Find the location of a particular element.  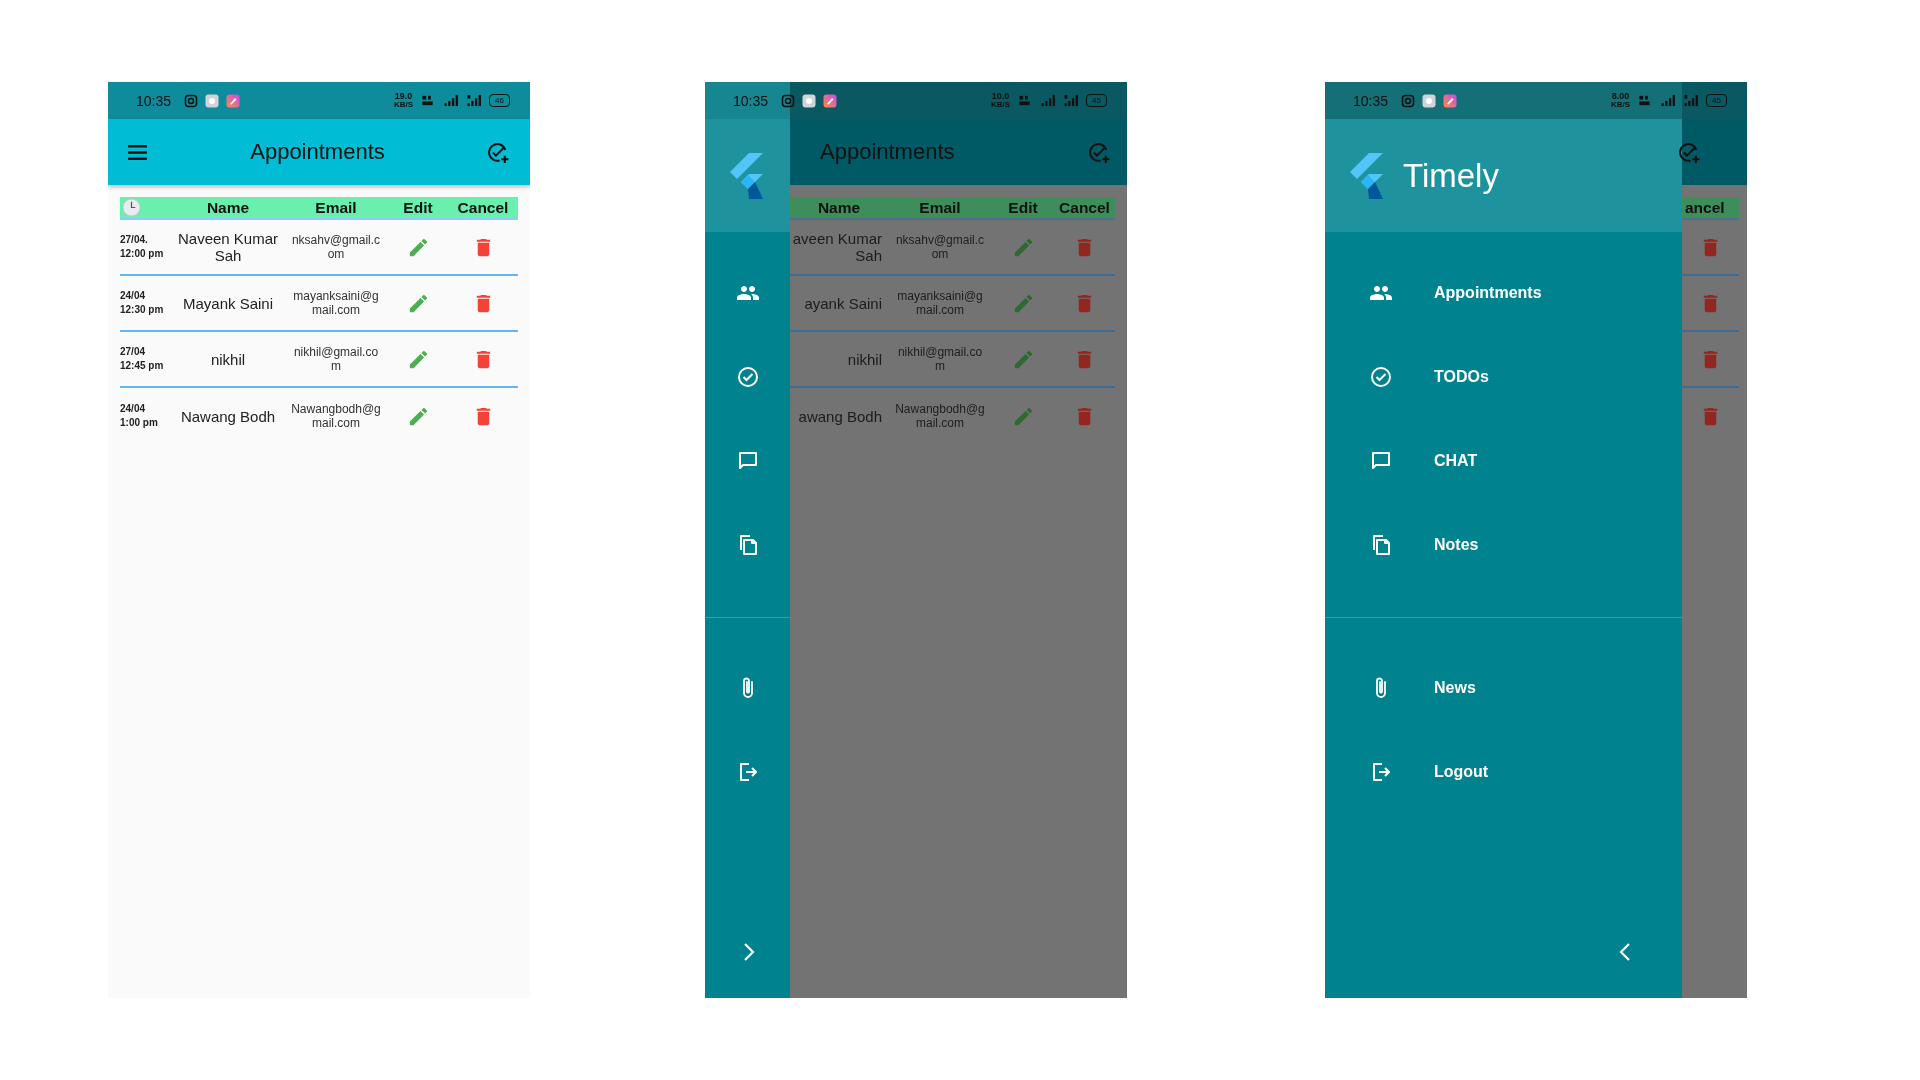

drawer-item: Appointments is located at coordinates (1503, 293).